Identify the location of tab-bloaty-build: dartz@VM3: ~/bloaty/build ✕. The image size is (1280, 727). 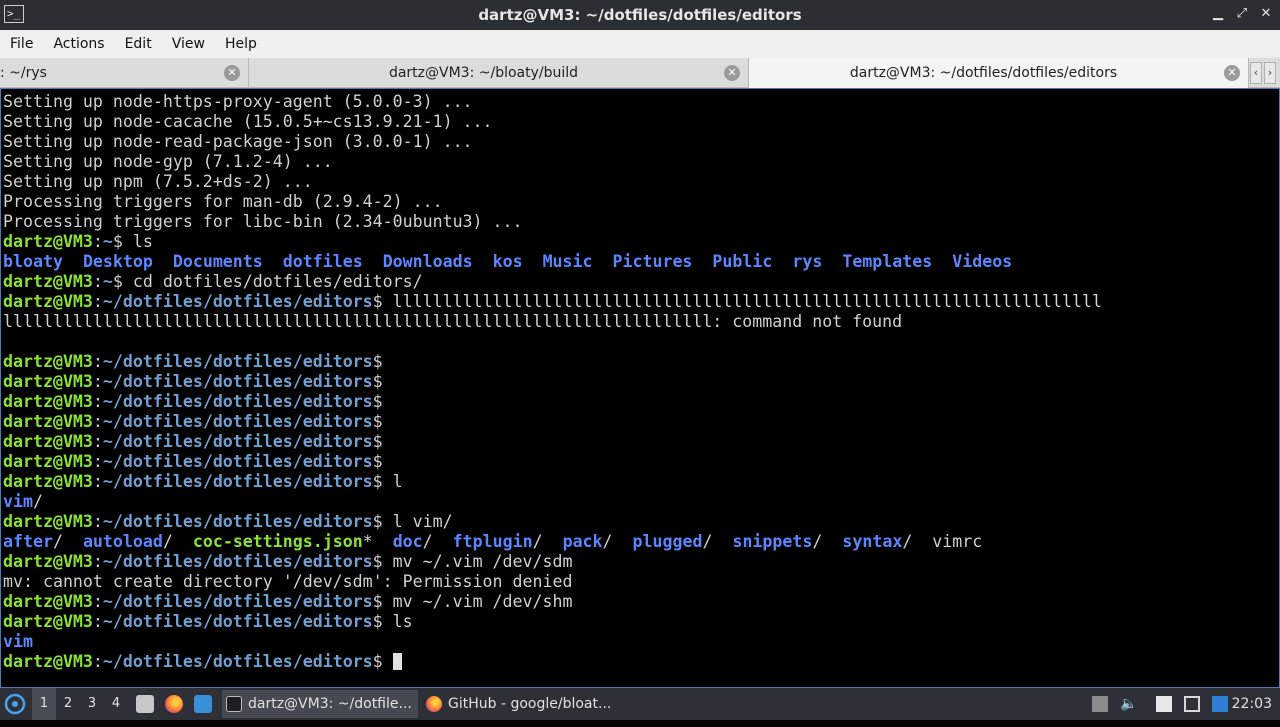
(499, 73).